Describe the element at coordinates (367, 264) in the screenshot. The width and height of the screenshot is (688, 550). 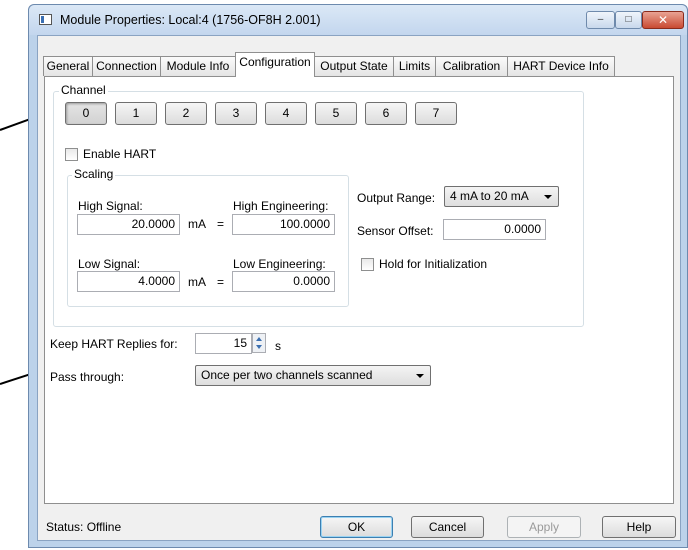
I see `hold-for-initialization-checkbox` at that location.